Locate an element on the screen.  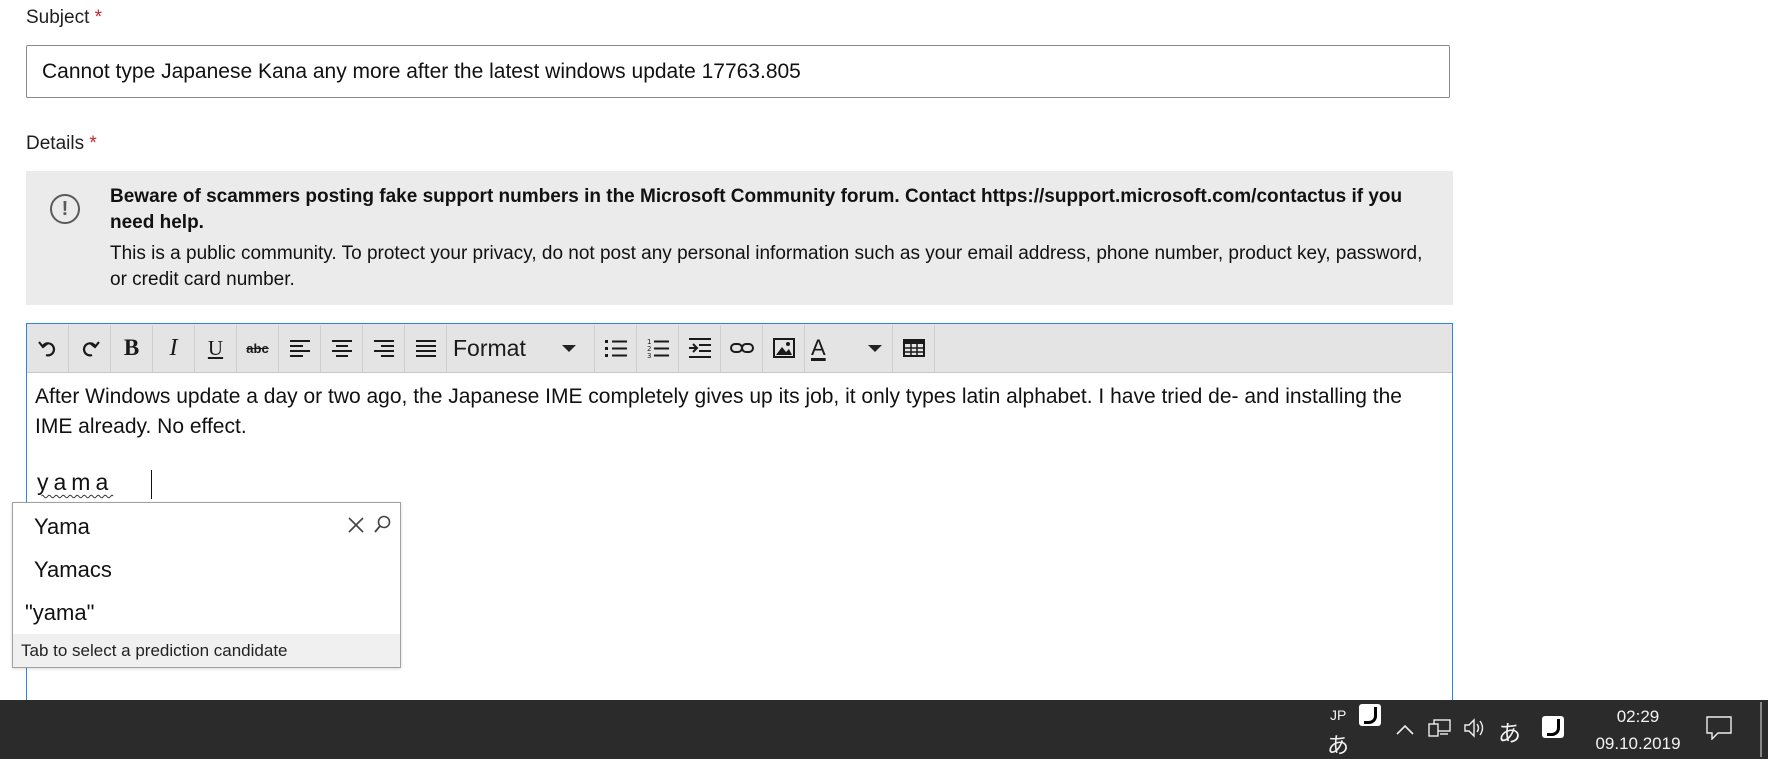
details-label: Details * is located at coordinates (61, 144).